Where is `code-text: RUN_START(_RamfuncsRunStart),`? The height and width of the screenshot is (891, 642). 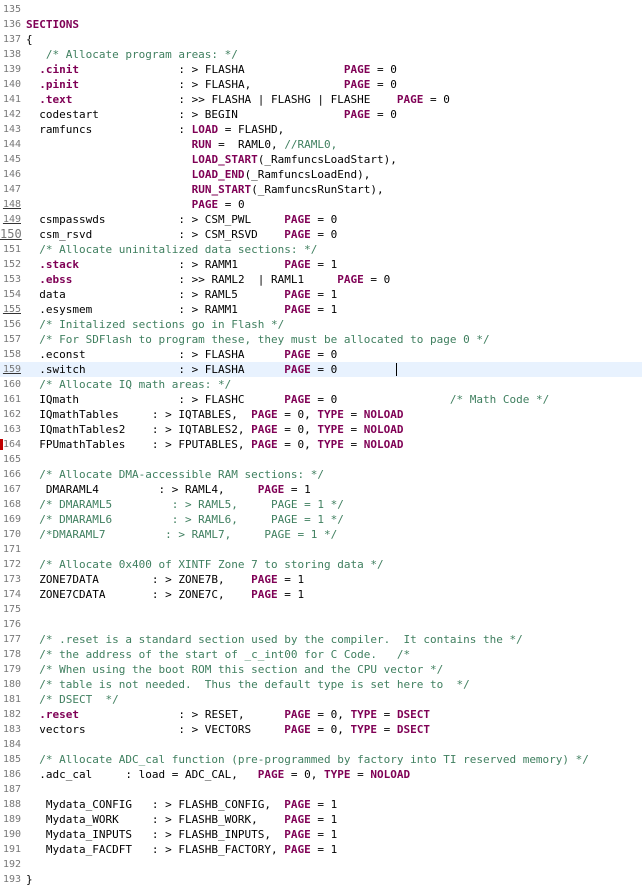 code-text: RUN_START(_RamfuncsRunStart), is located at coordinates (205, 189).